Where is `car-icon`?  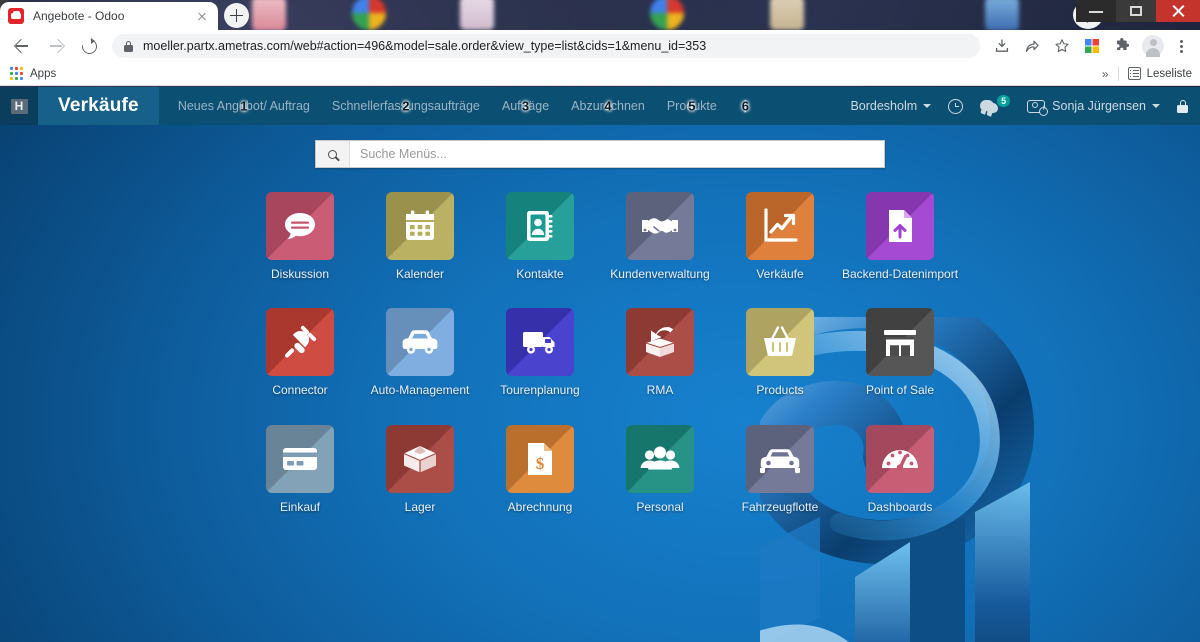
car-icon is located at coordinates (420, 342).